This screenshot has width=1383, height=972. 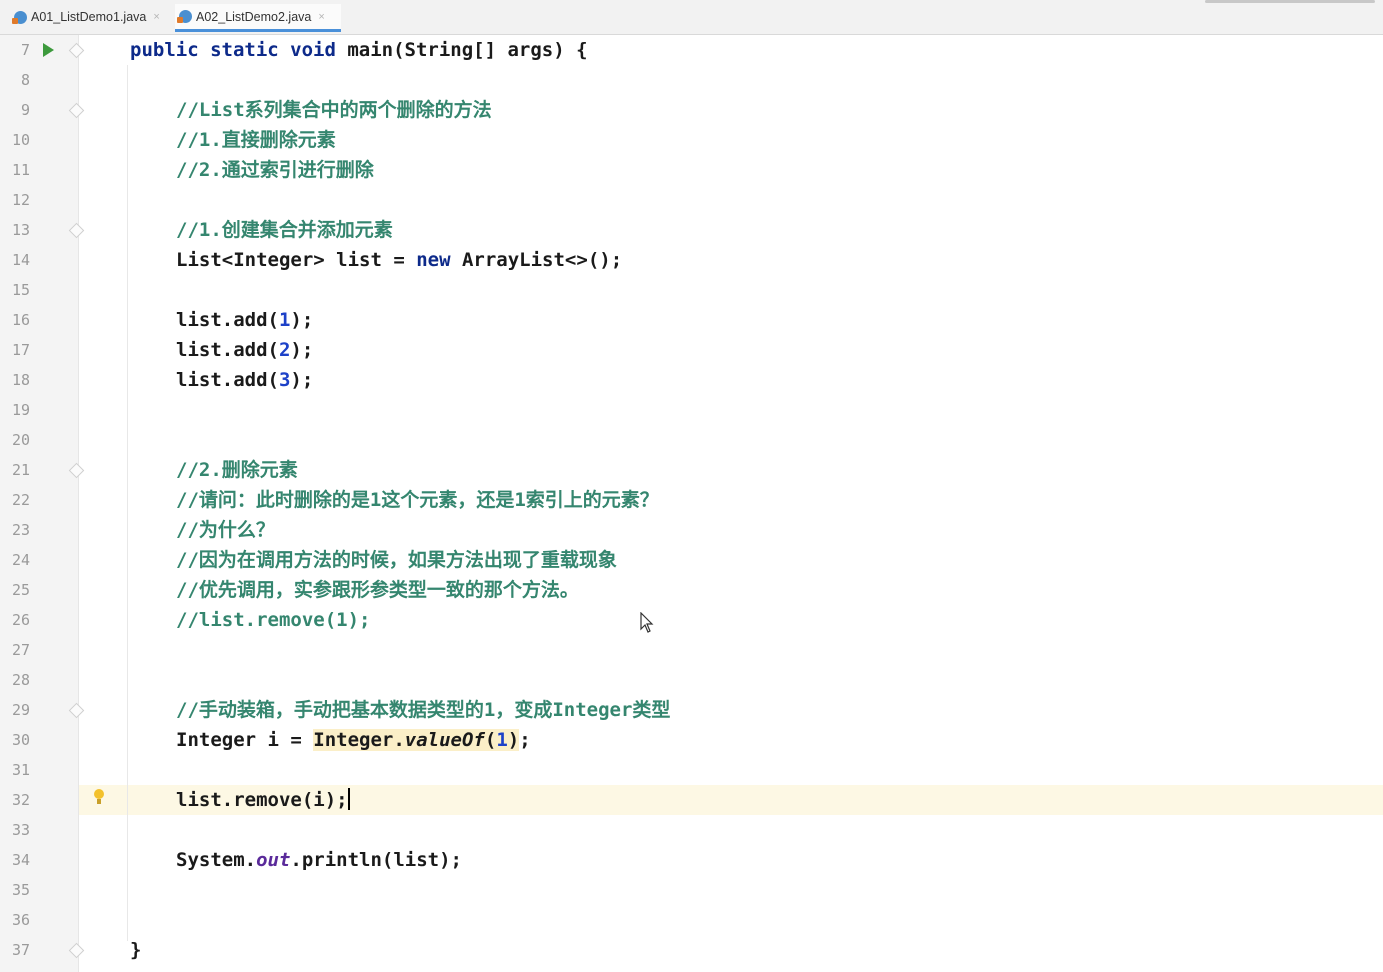 What do you see at coordinates (225, 530) in the screenshot?
I see `code-comment: //为什么？` at bounding box center [225, 530].